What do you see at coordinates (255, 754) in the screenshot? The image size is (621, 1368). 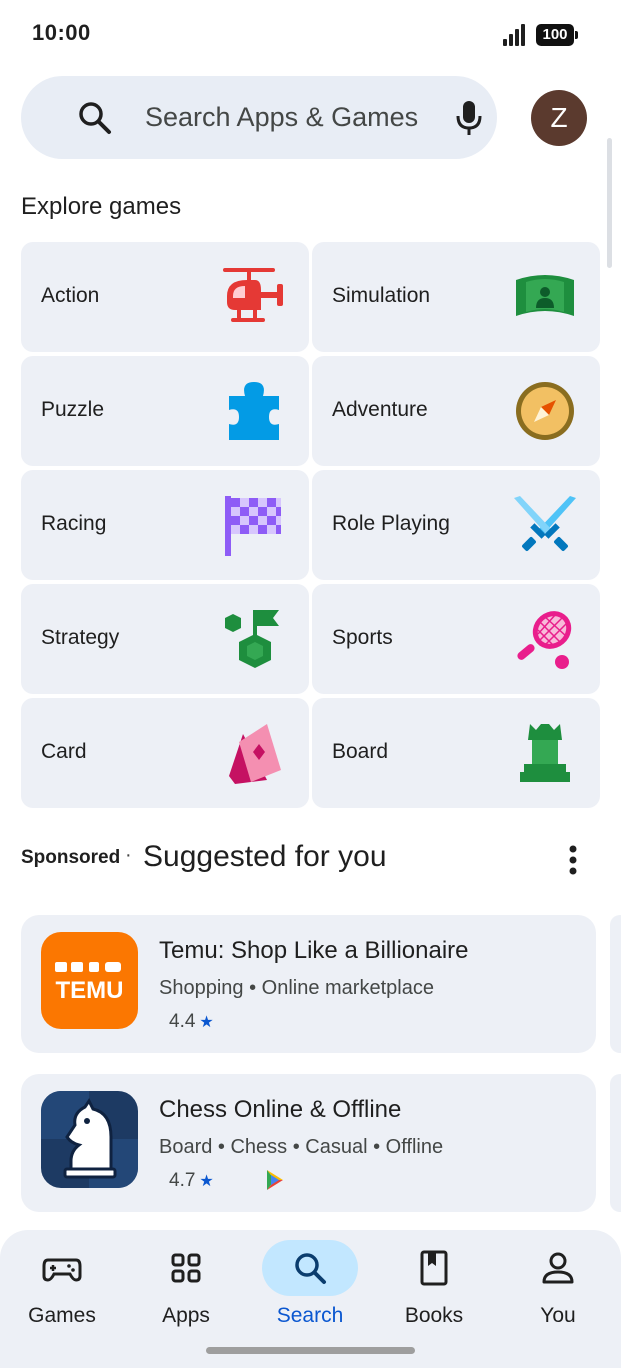 I see `playing-cards-icon` at bounding box center [255, 754].